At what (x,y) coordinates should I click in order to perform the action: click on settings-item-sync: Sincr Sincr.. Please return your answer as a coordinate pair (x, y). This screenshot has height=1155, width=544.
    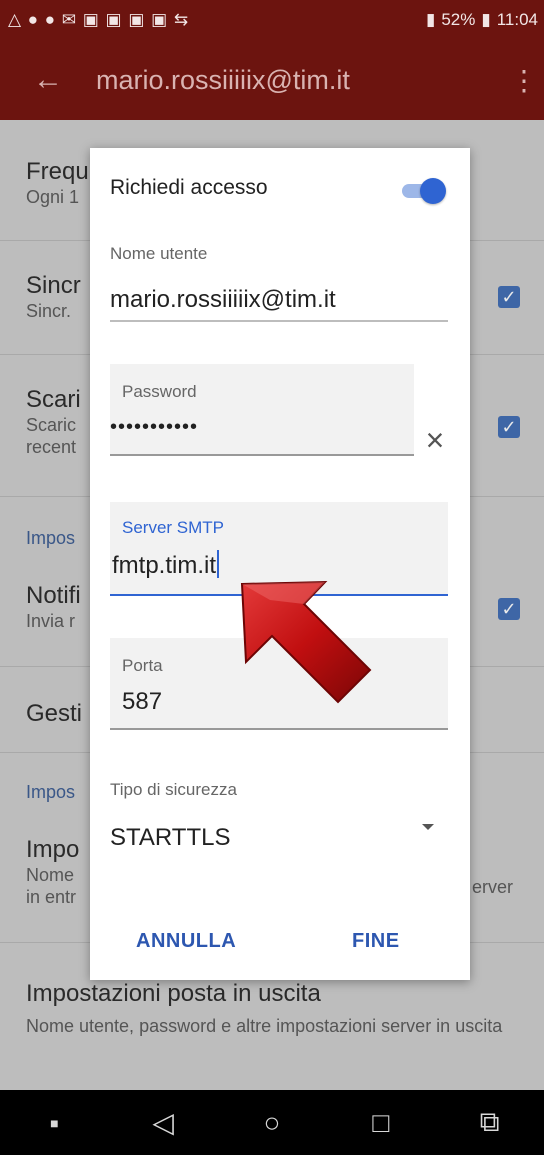
    Looking at the image, I should click on (53, 296).